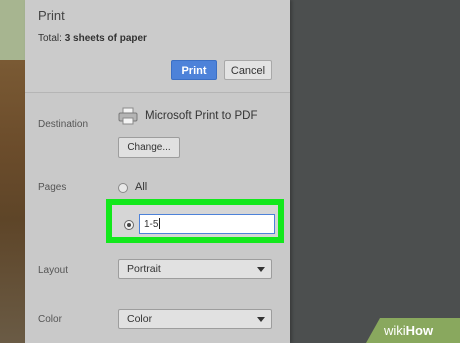 The image size is (460, 343). What do you see at coordinates (195, 319) in the screenshot?
I see `color-select: Color` at bounding box center [195, 319].